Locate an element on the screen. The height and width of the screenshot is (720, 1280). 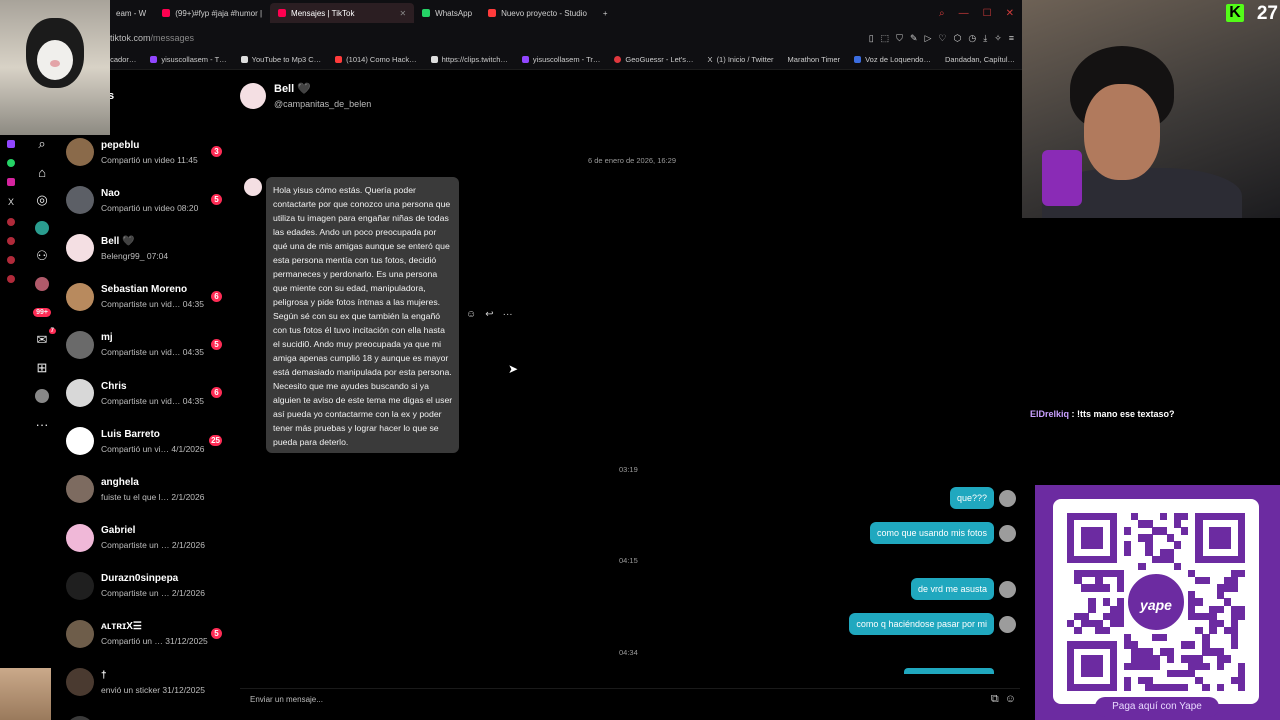
live-icon is located at coordinates (42, 228).